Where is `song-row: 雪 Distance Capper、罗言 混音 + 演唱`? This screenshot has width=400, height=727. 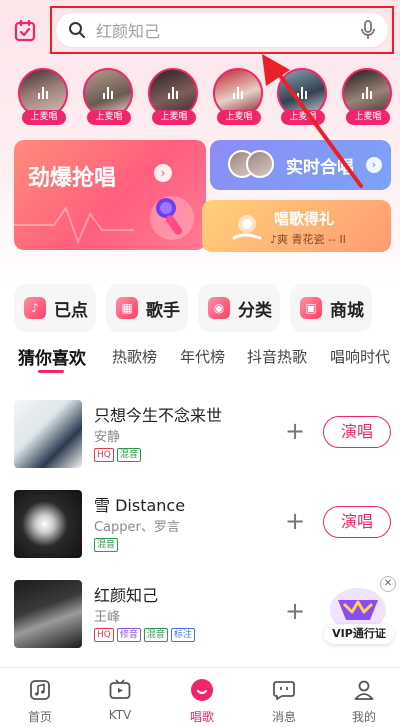 song-row: 雪 Distance Capper、罗言 混音 + 演唱 is located at coordinates (200, 528).